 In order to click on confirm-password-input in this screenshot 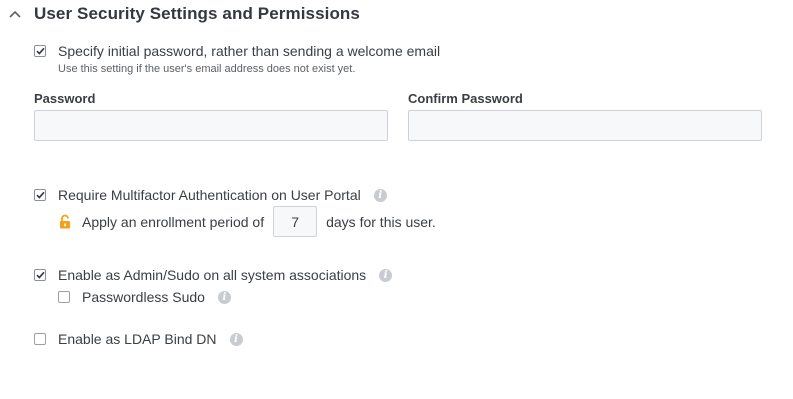, I will do `click(585, 125)`.